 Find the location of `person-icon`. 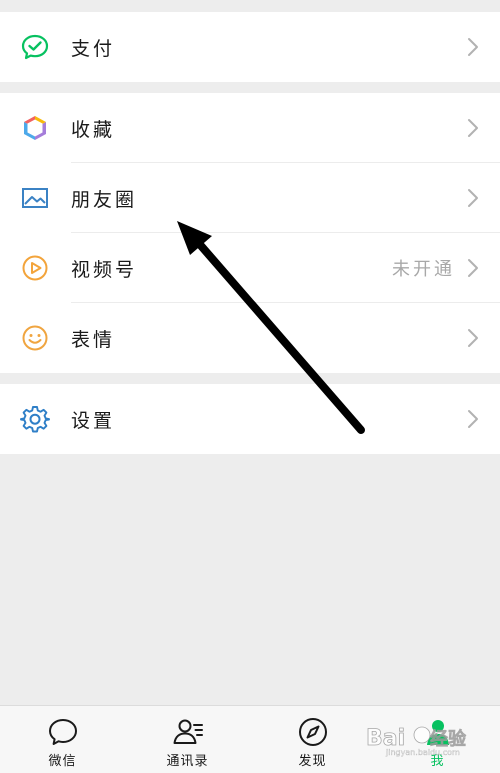

person-icon is located at coordinates (437, 732).